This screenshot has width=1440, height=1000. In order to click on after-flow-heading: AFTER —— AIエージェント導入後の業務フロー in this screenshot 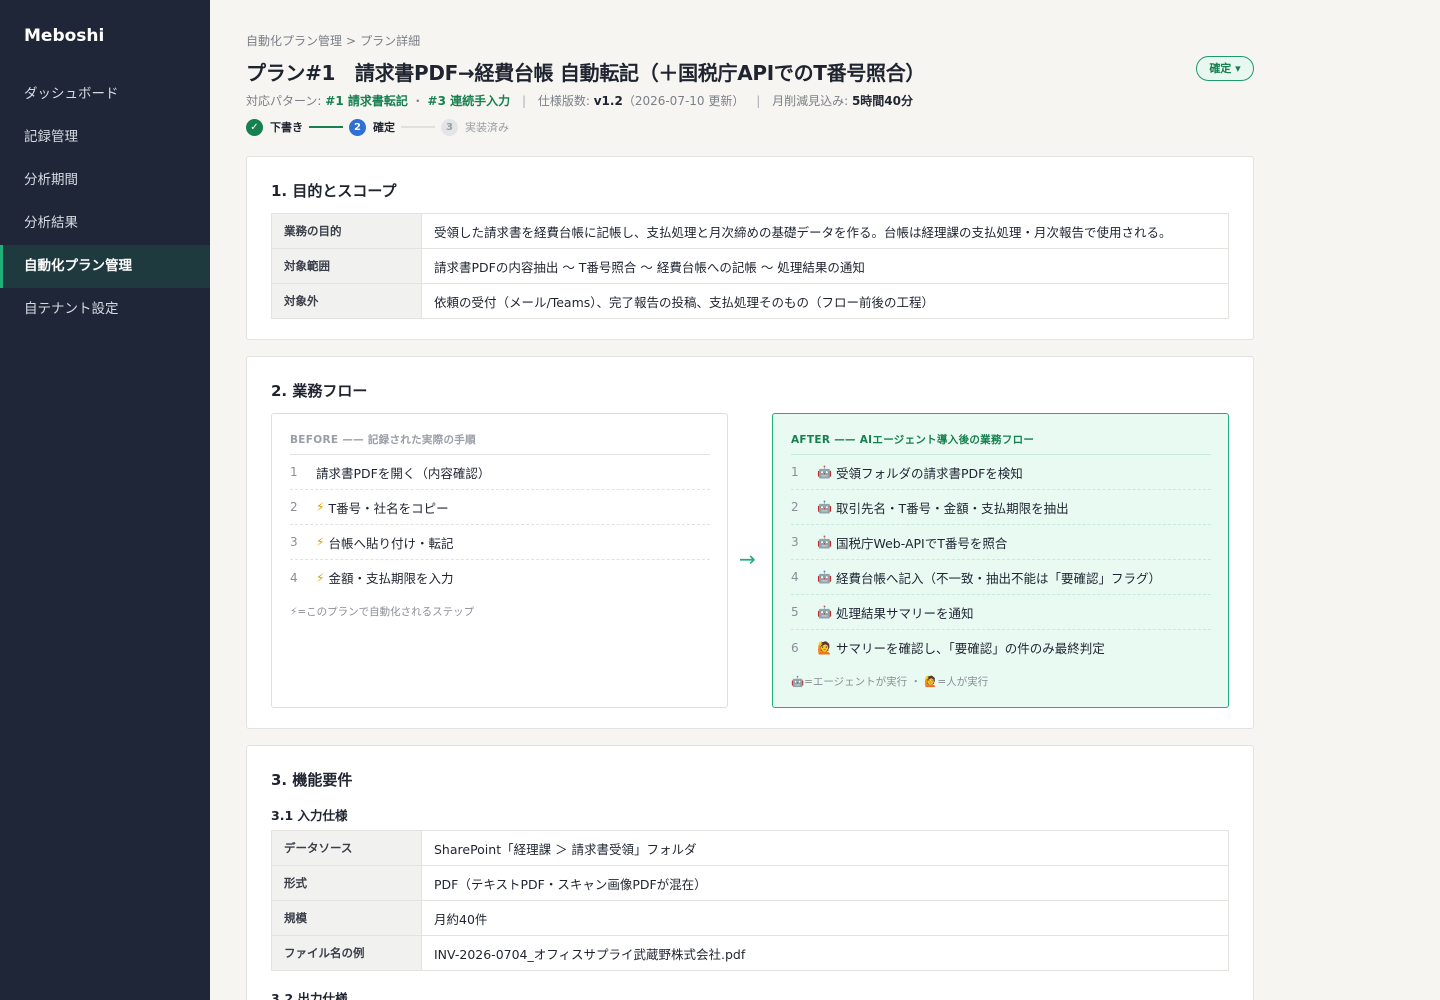, I will do `click(912, 439)`.